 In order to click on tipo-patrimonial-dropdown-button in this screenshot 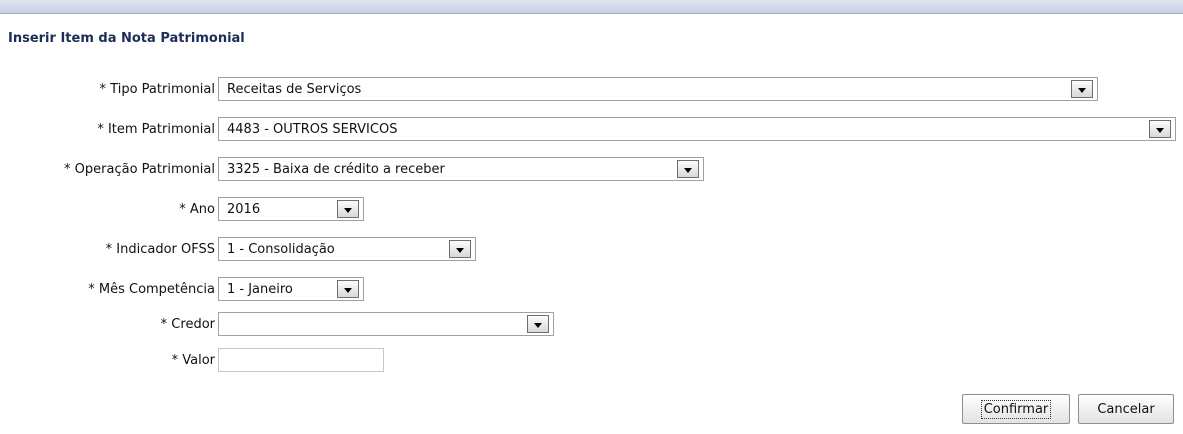, I will do `click(1082, 89)`.